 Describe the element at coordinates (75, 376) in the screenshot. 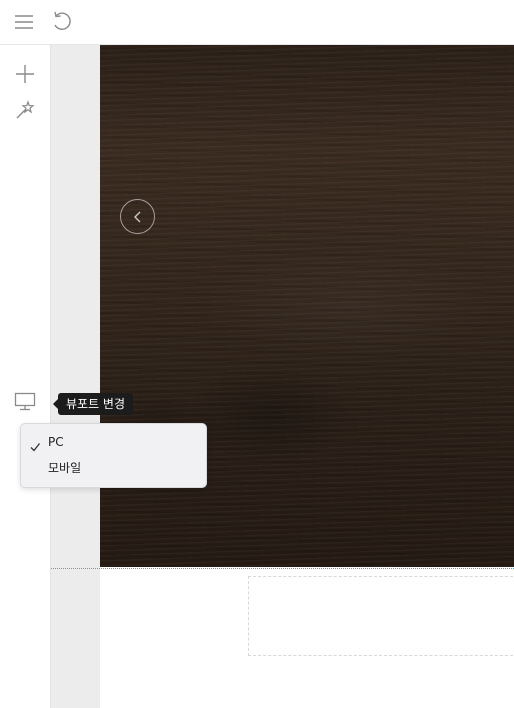

I see `canvas-gutter` at that location.